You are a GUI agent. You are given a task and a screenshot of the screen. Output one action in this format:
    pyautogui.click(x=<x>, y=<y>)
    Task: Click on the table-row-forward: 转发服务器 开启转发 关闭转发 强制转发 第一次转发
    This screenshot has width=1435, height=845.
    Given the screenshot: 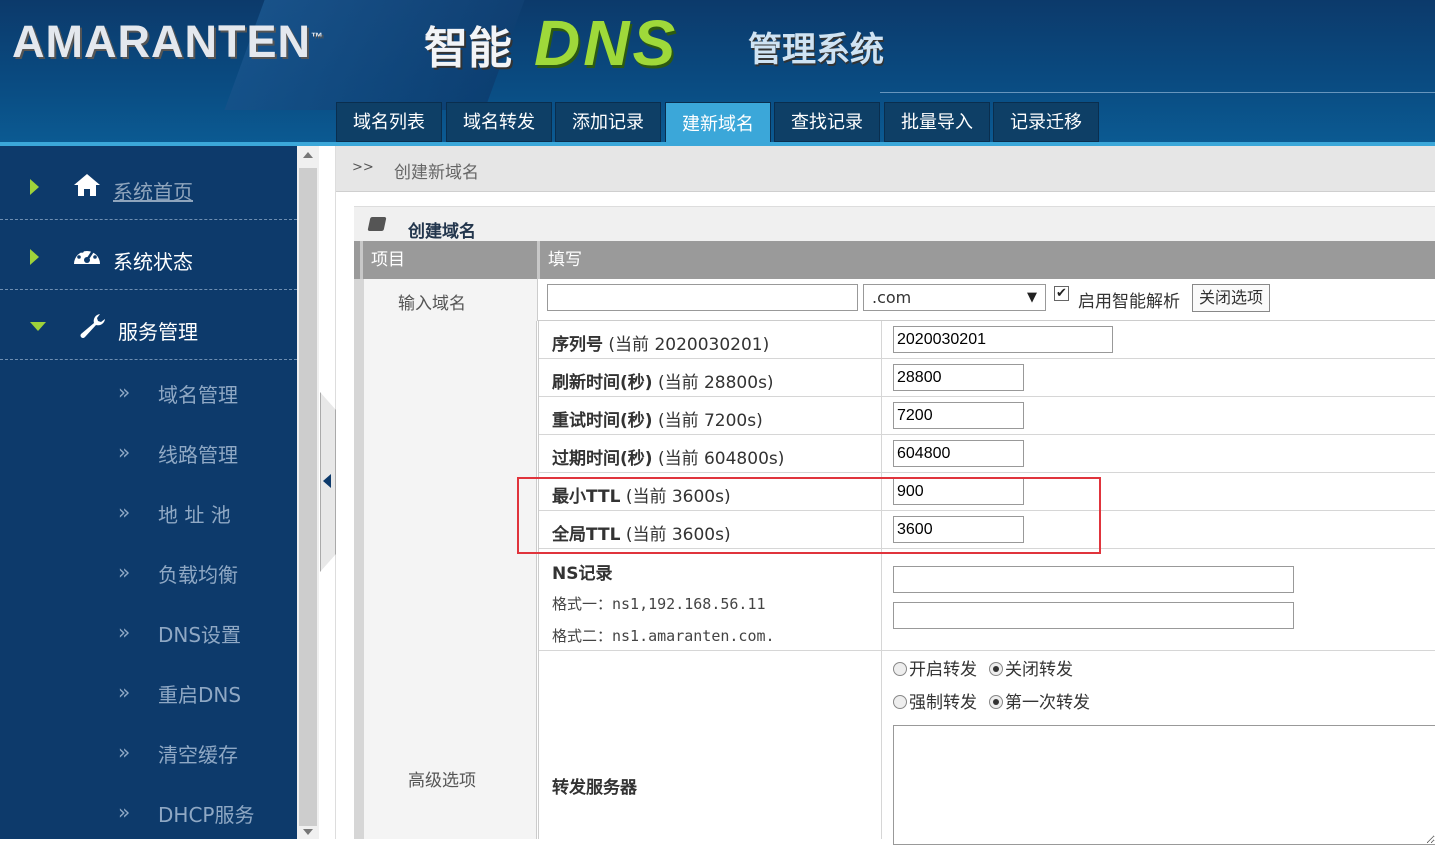 What is the action you would take?
    pyautogui.click(x=987, y=748)
    